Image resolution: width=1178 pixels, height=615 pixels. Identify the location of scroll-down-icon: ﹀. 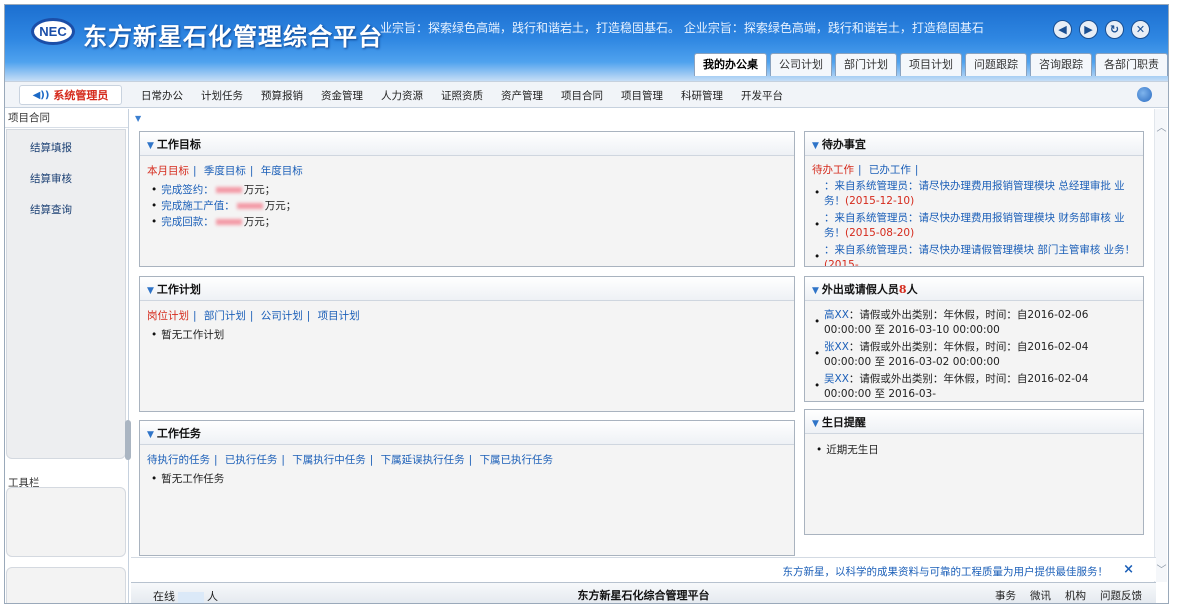
(1161, 568).